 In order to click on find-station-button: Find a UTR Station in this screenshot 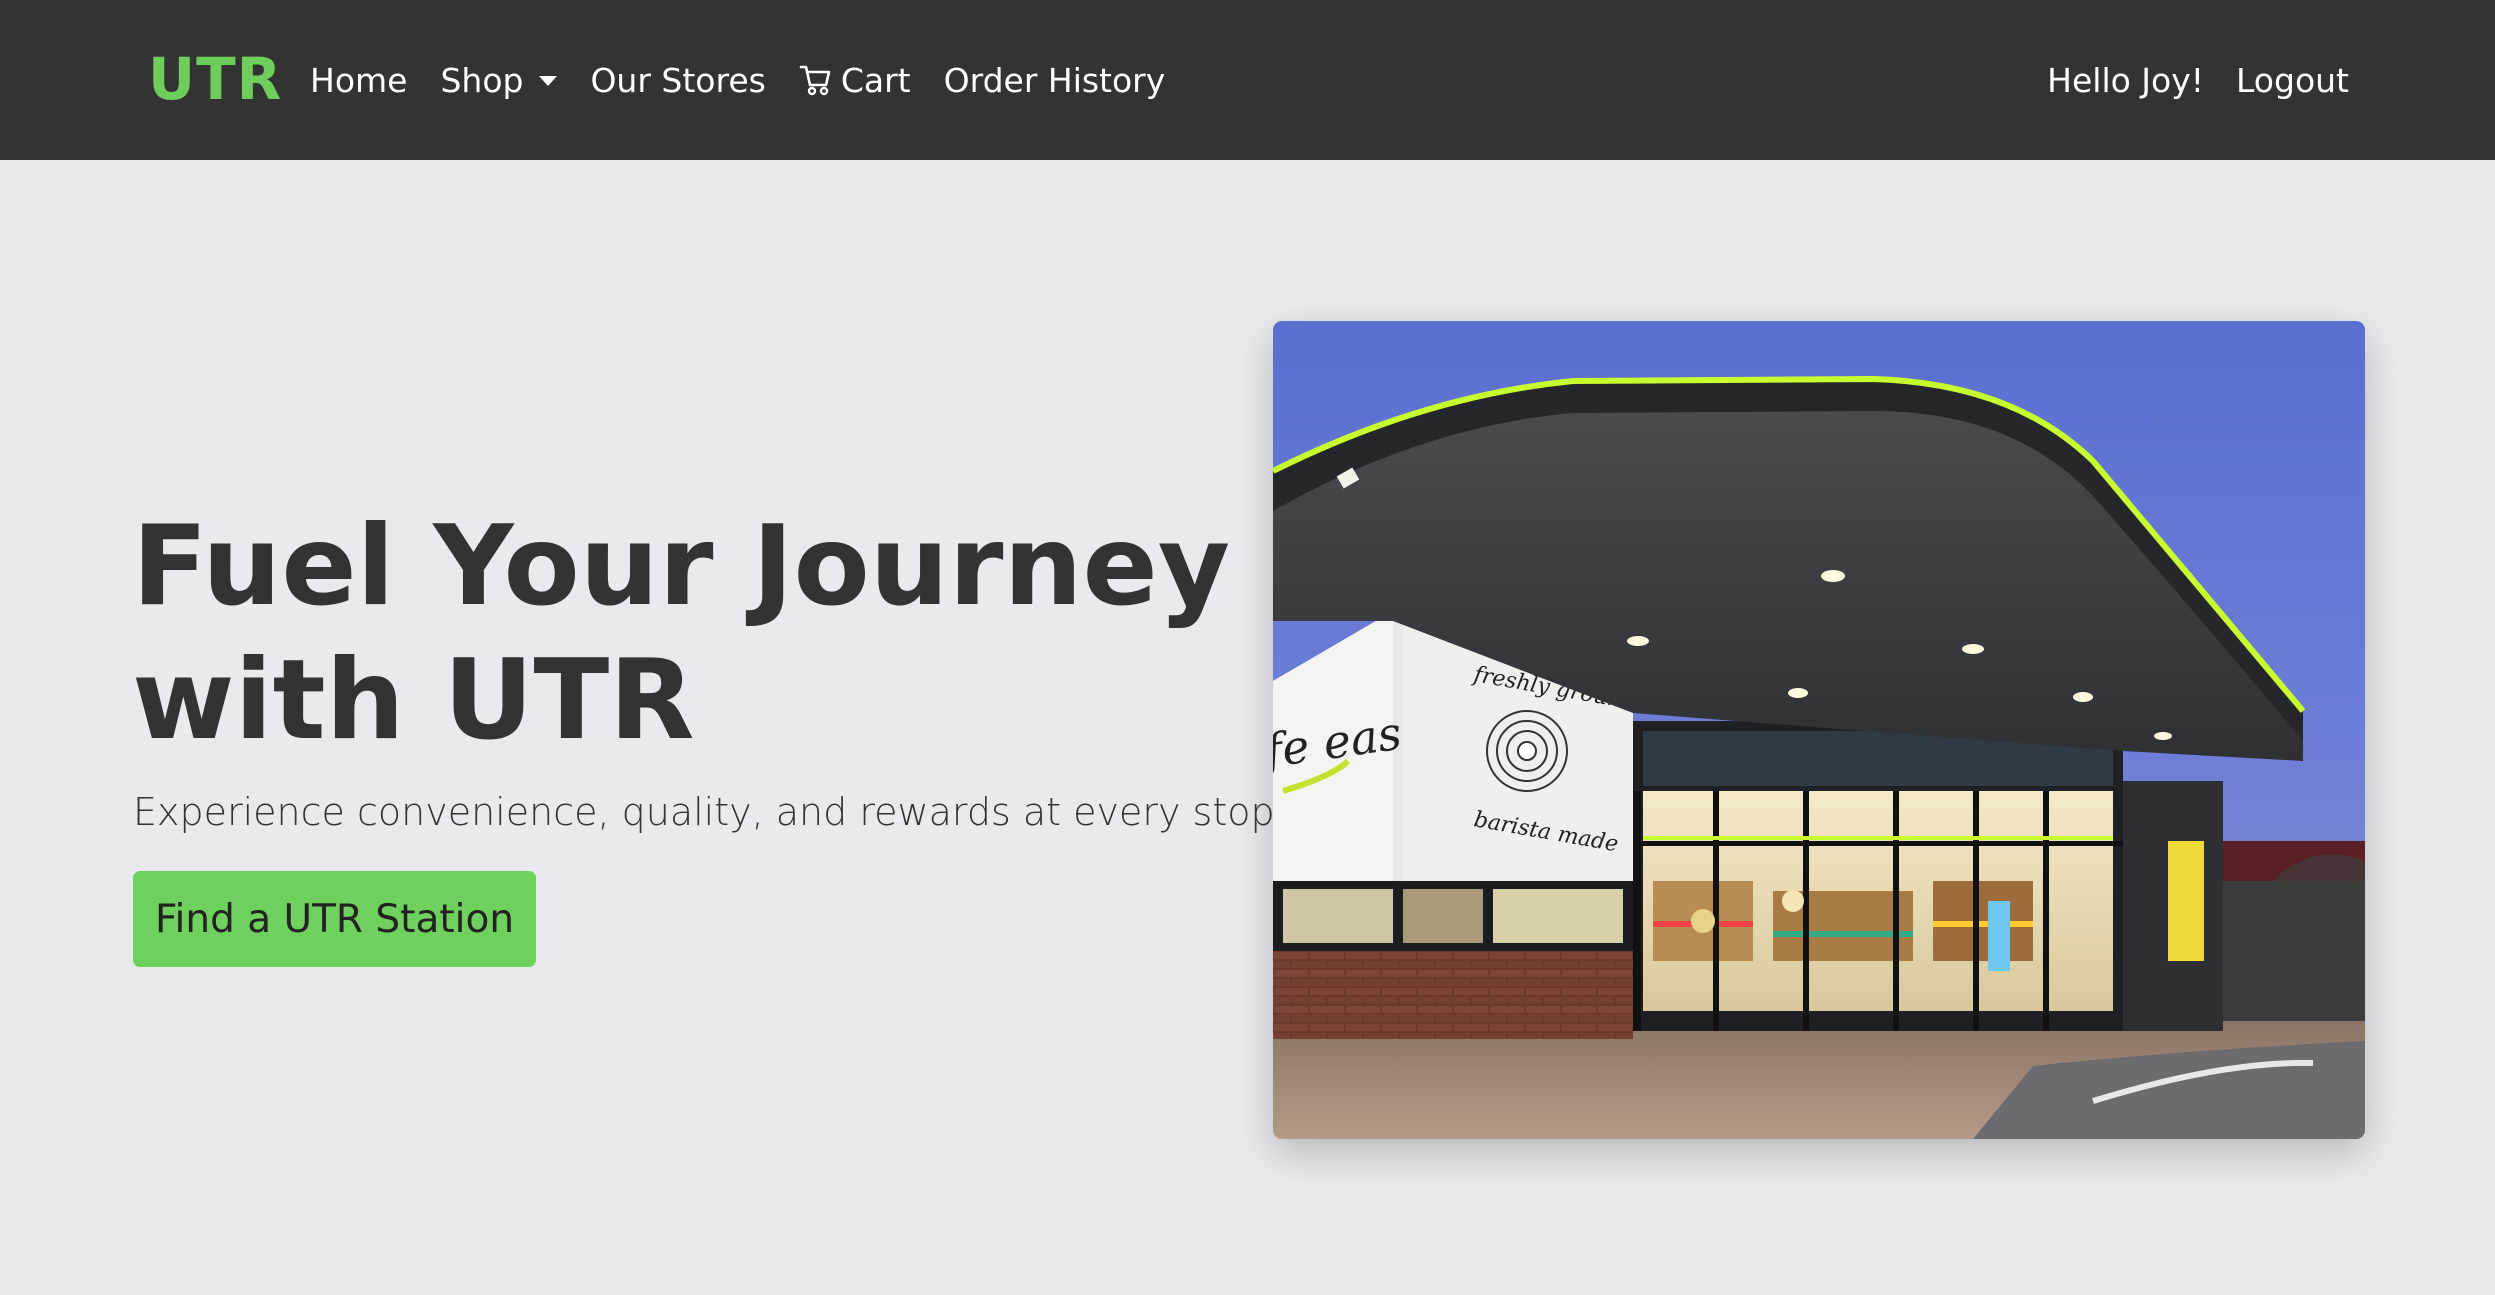, I will do `click(334, 919)`.